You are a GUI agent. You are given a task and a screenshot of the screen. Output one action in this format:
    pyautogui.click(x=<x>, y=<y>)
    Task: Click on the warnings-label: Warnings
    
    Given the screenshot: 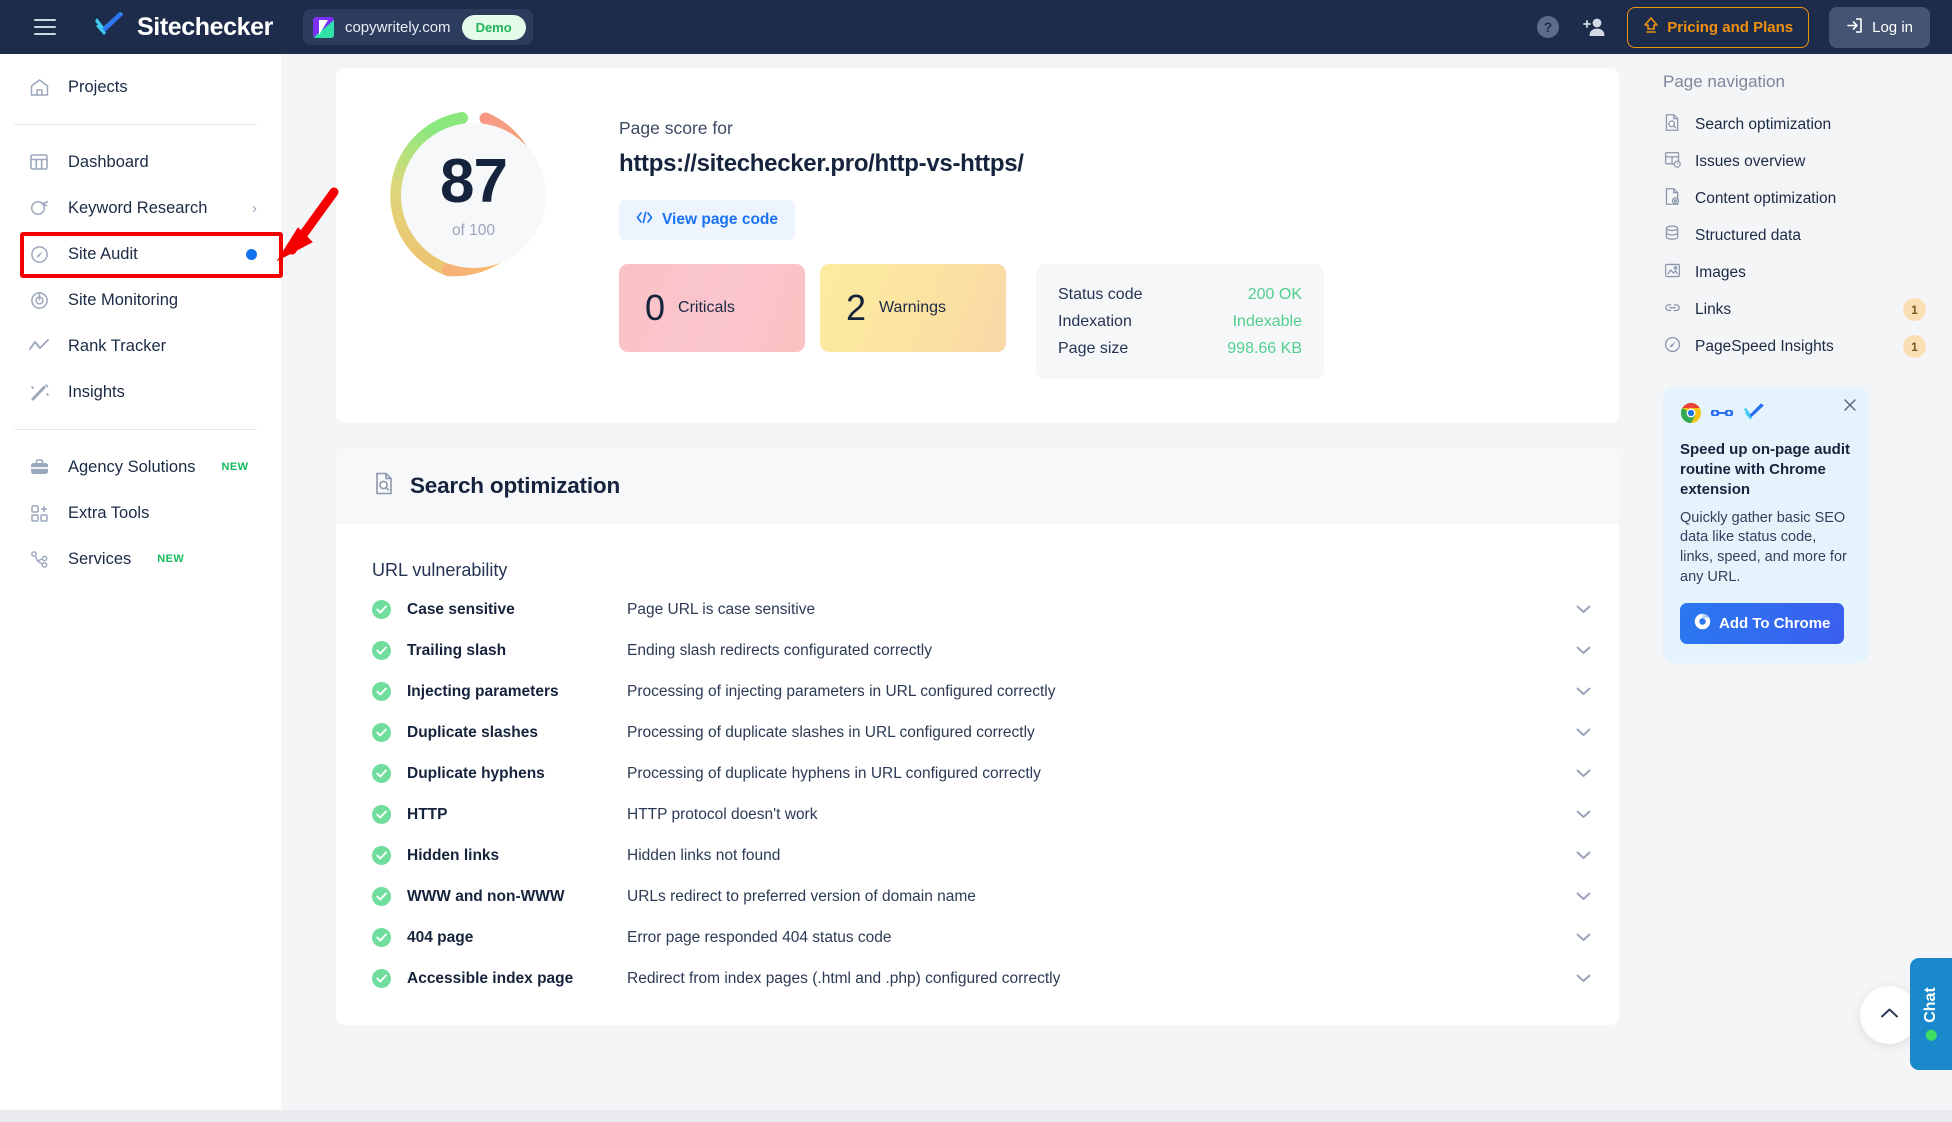 What is the action you would take?
    pyautogui.click(x=913, y=307)
    